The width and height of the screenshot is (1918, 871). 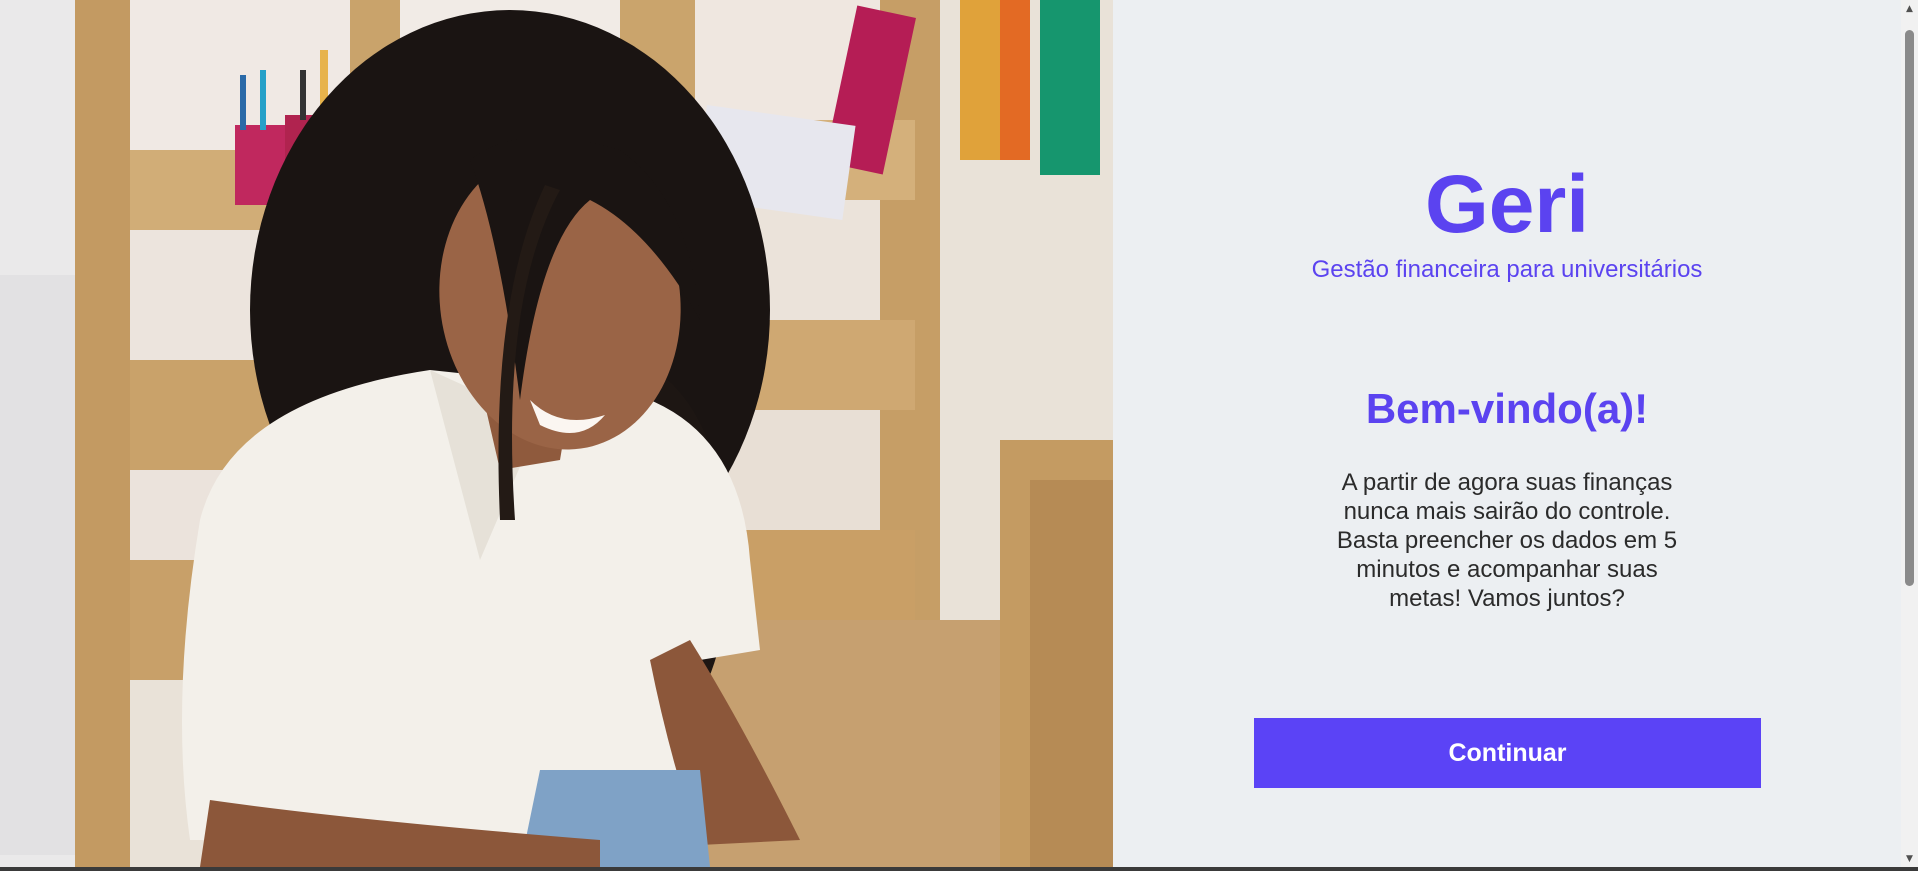 I want to click on arrow-up-icon: ▲, so click(x=1909, y=8).